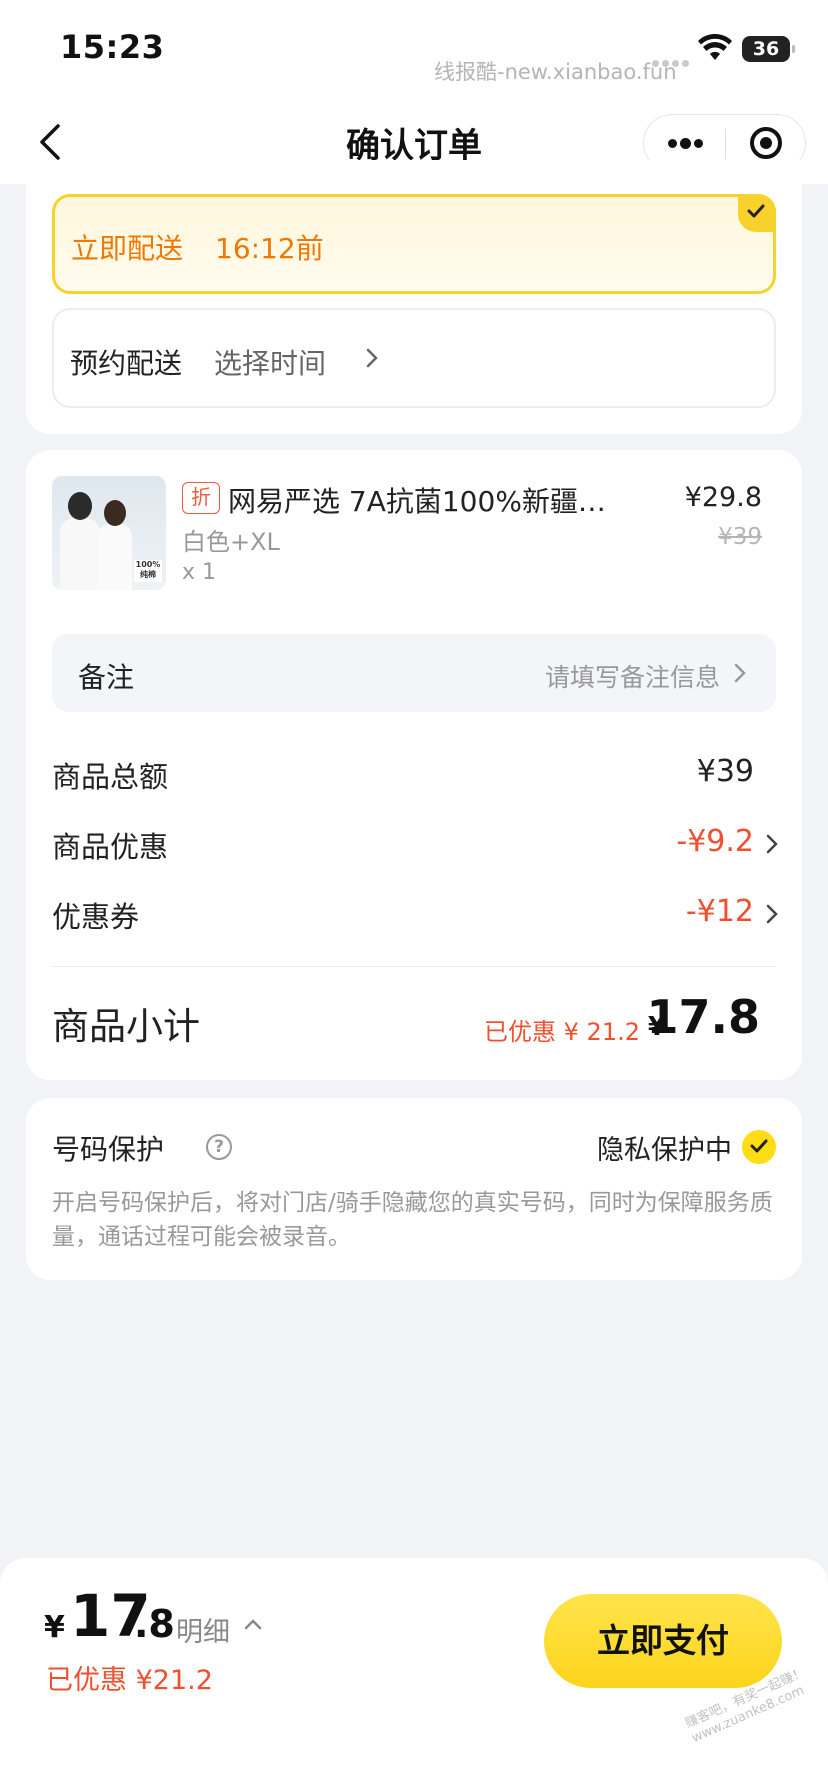 The width and height of the screenshot is (828, 1792). I want to click on product-image: 100% 纯棉, so click(109, 533).